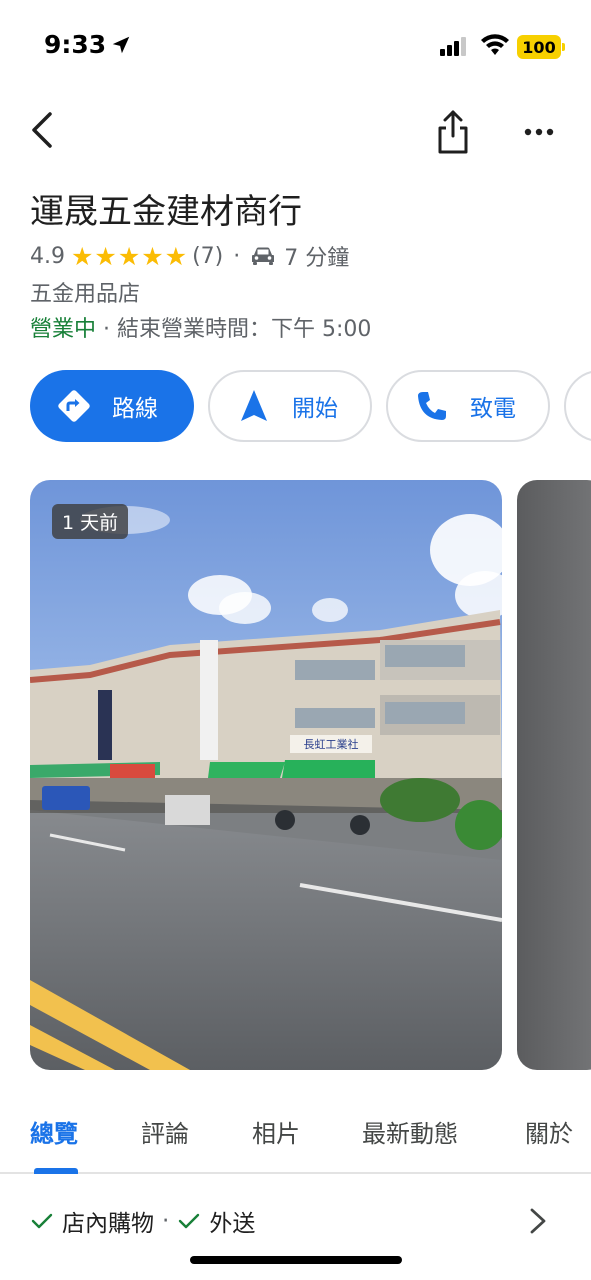 Image resolution: width=591 pixels, height=1280 pixels. I want to click on battery-indicator: 100, so click(539, 47).